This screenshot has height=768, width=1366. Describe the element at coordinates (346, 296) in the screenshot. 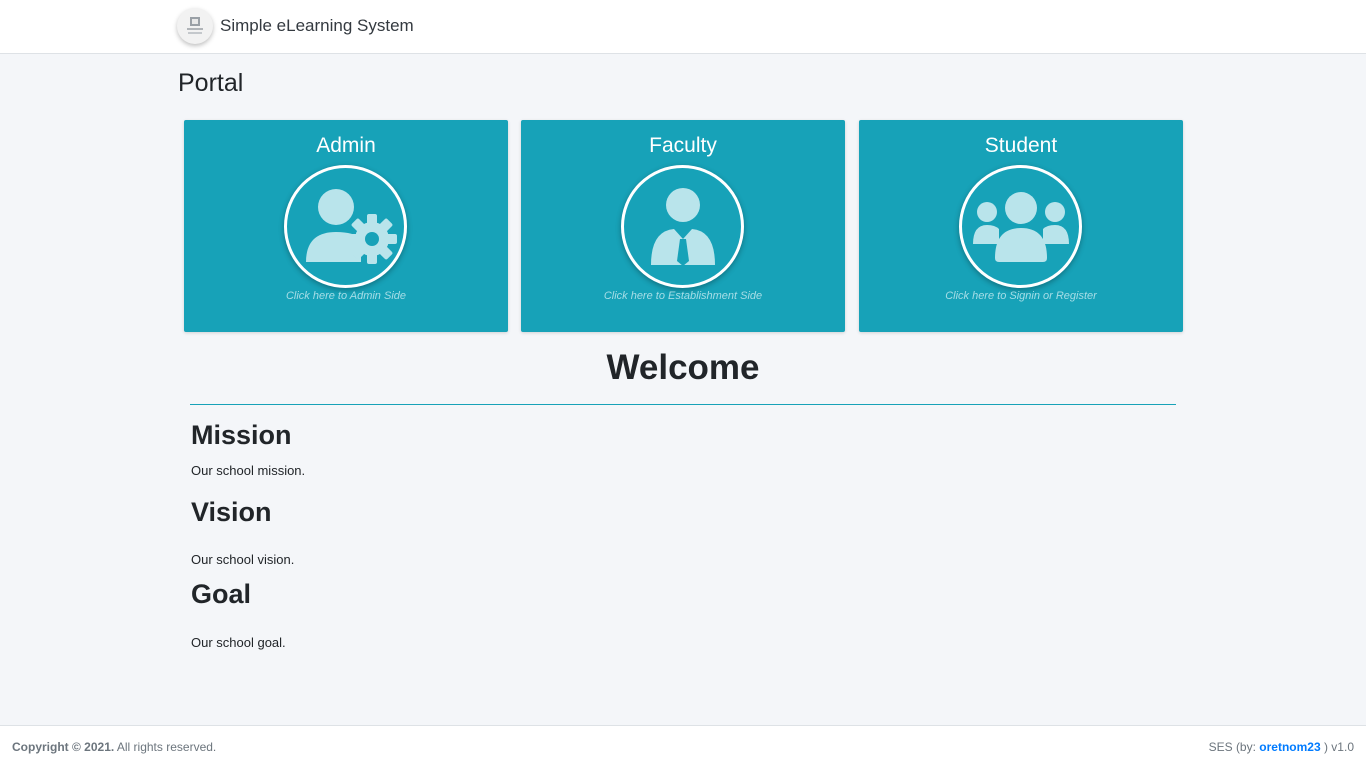

I see `card-hint-admin: Click here to Admin Side` at that location.